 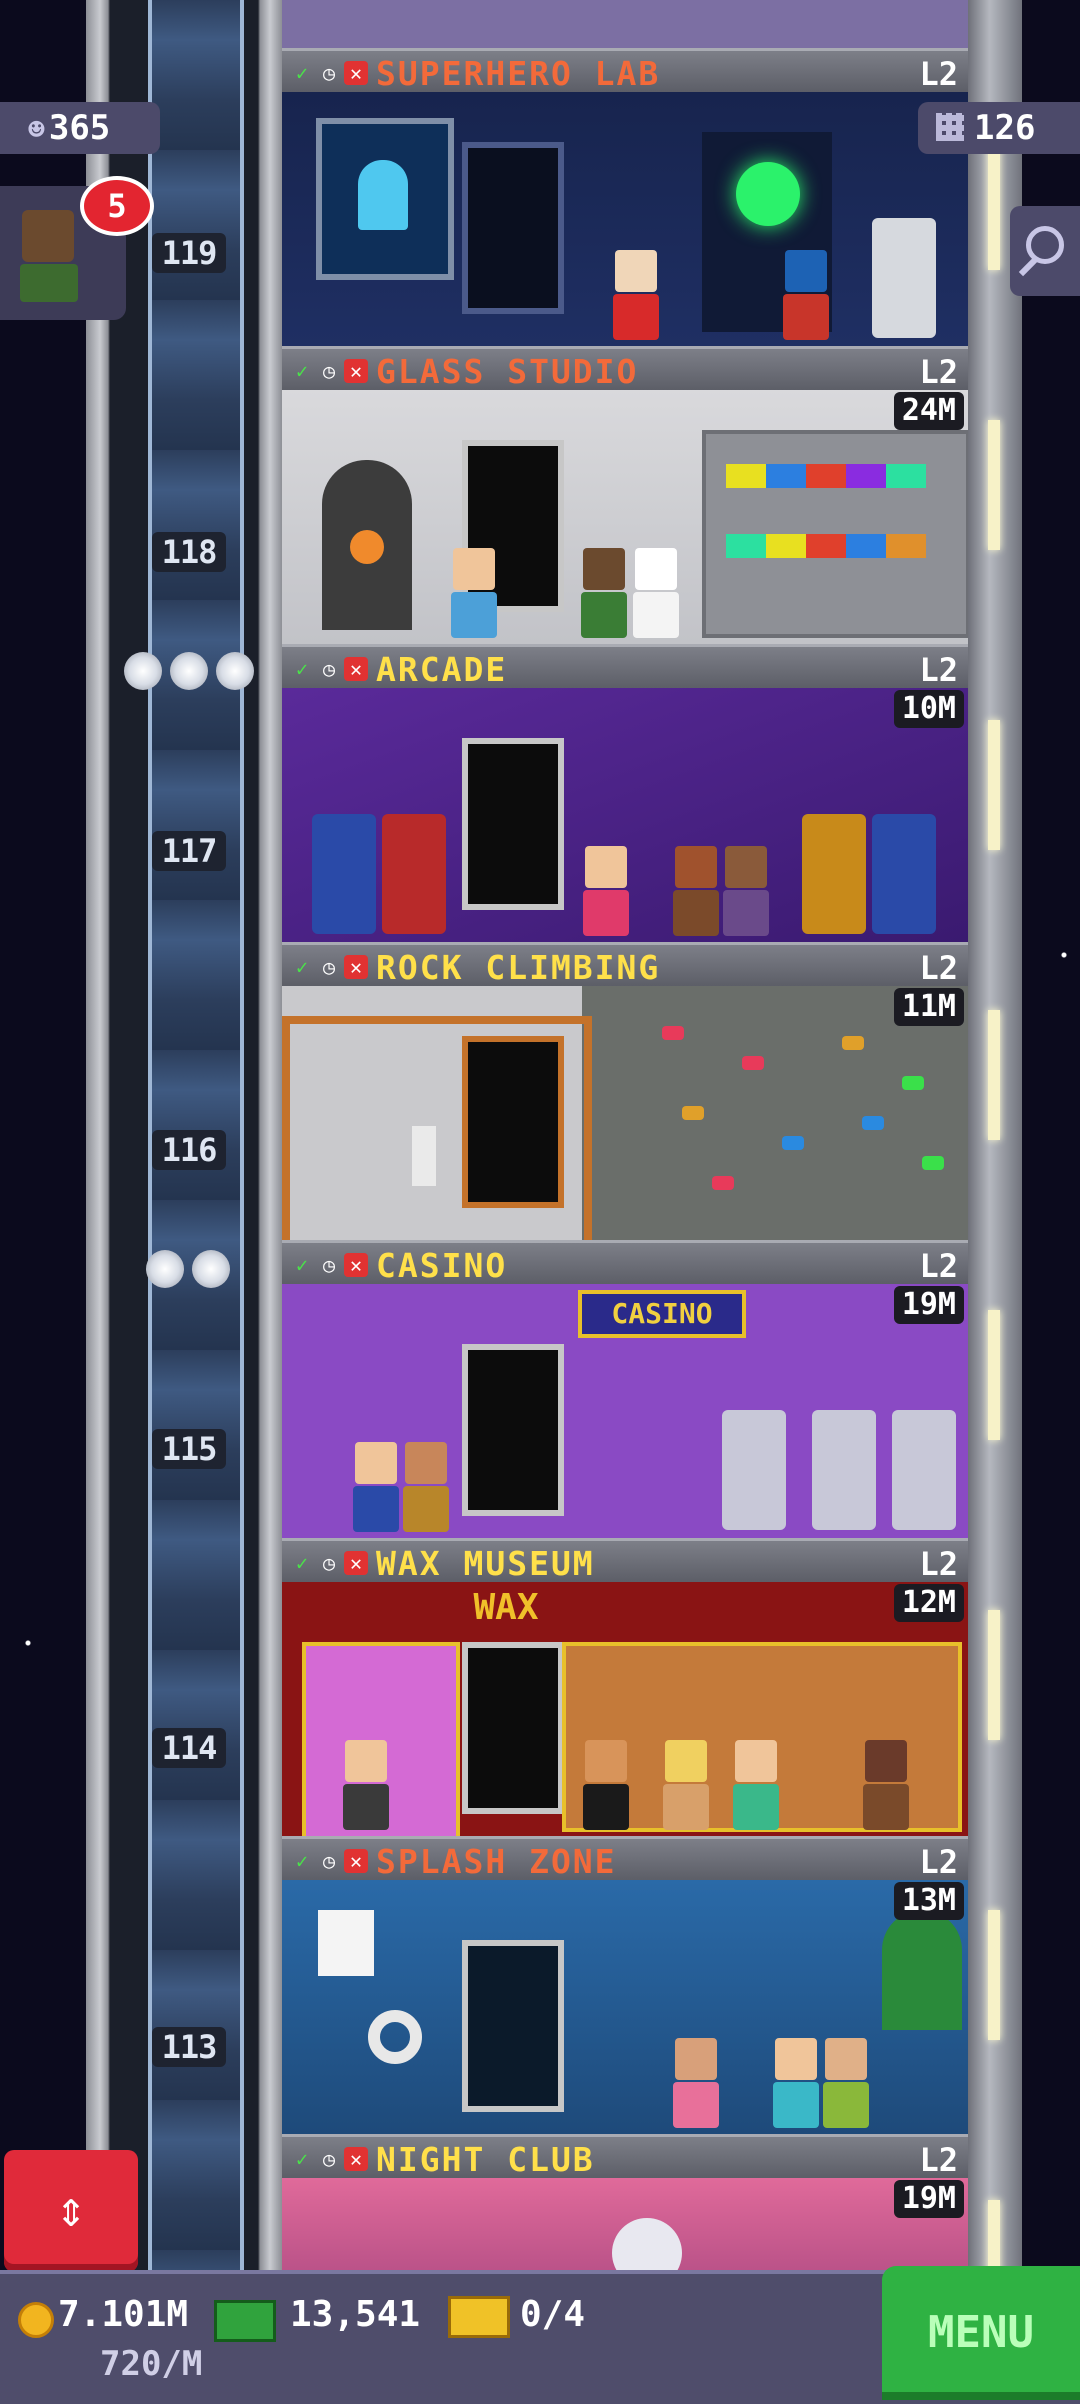 What do you see at coordinates (625, 197) in the screenshot?
I see `floor-superhero-lab: ✓ ◷ ✕ SUPERHERO LAB L2` at bounding box center [625, 197].